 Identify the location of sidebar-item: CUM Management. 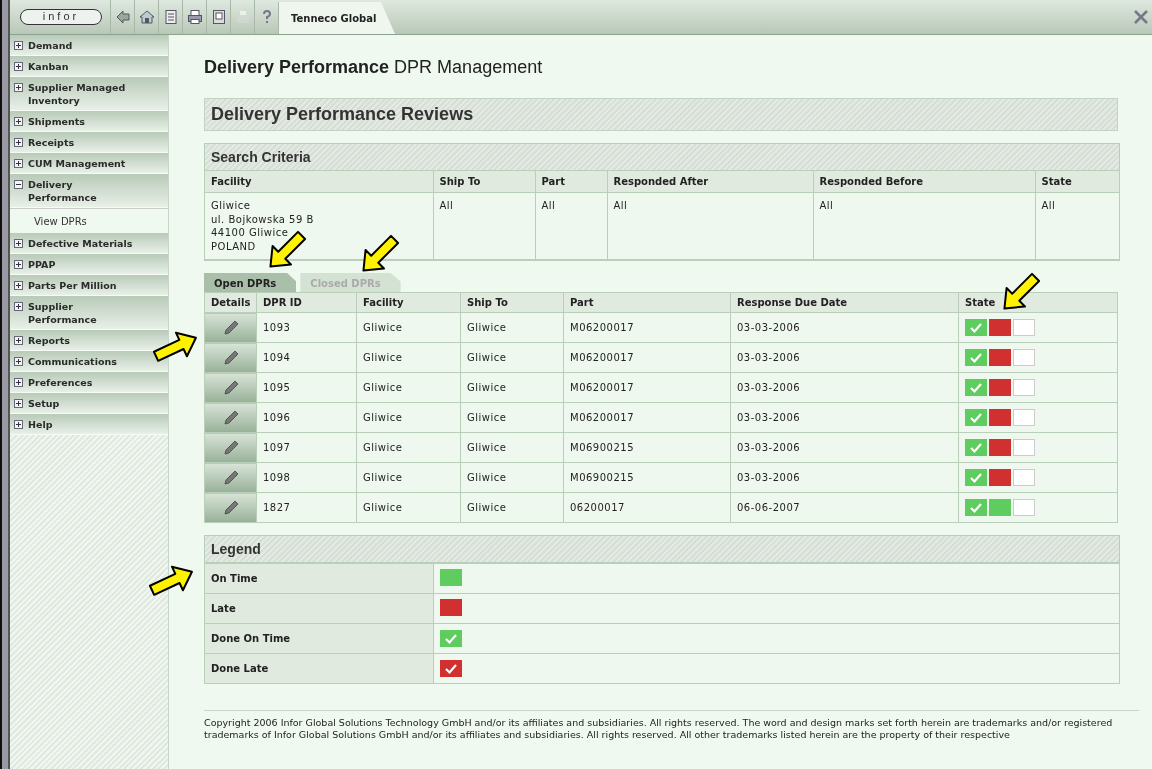
(89, 163).